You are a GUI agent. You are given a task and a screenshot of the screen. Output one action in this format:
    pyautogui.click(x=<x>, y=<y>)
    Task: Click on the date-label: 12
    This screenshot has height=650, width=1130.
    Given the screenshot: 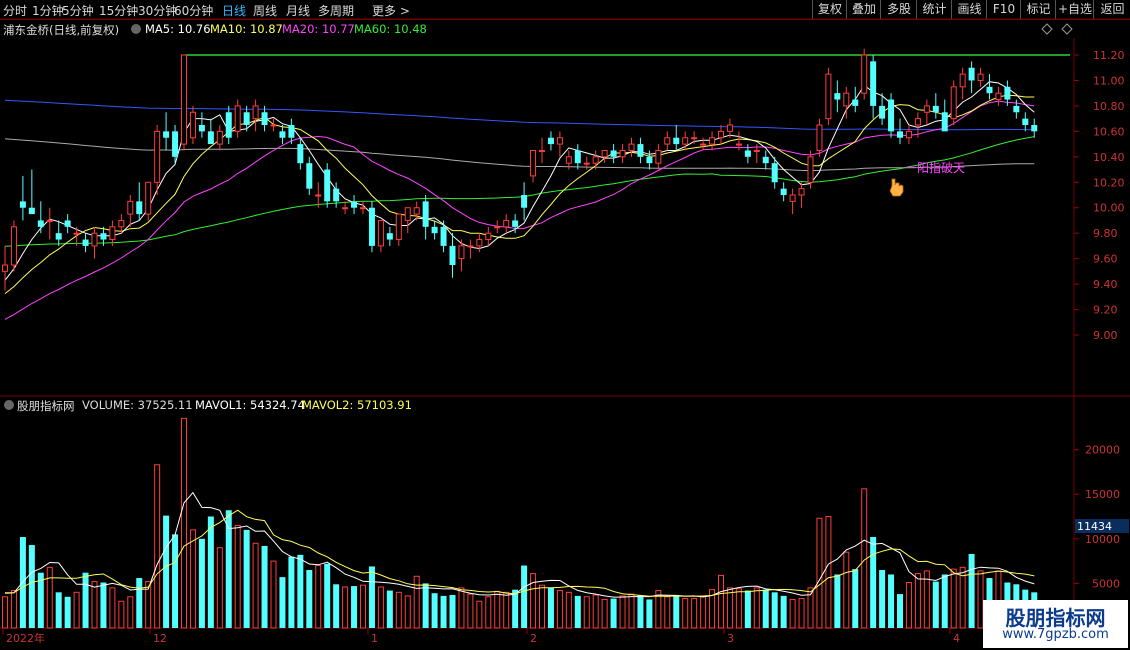 What is the action you would take?
    pyautogui.click(x=160, y=638)
    